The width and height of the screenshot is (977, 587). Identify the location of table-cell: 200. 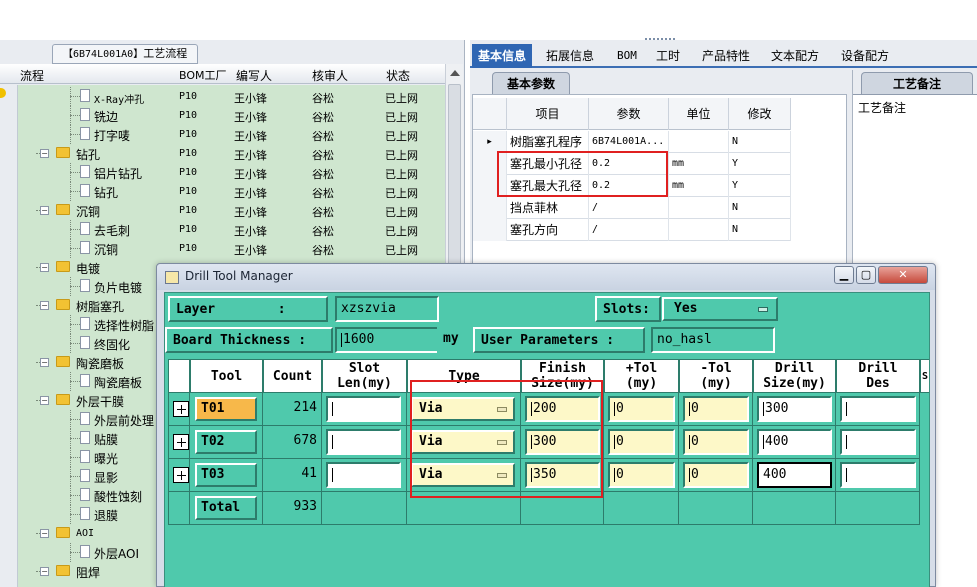
(562, 409).